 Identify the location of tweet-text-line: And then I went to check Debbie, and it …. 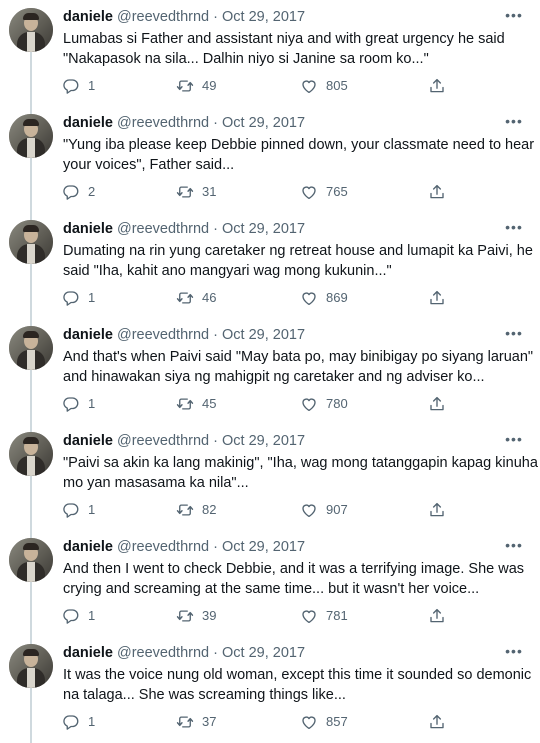
(294, 569).